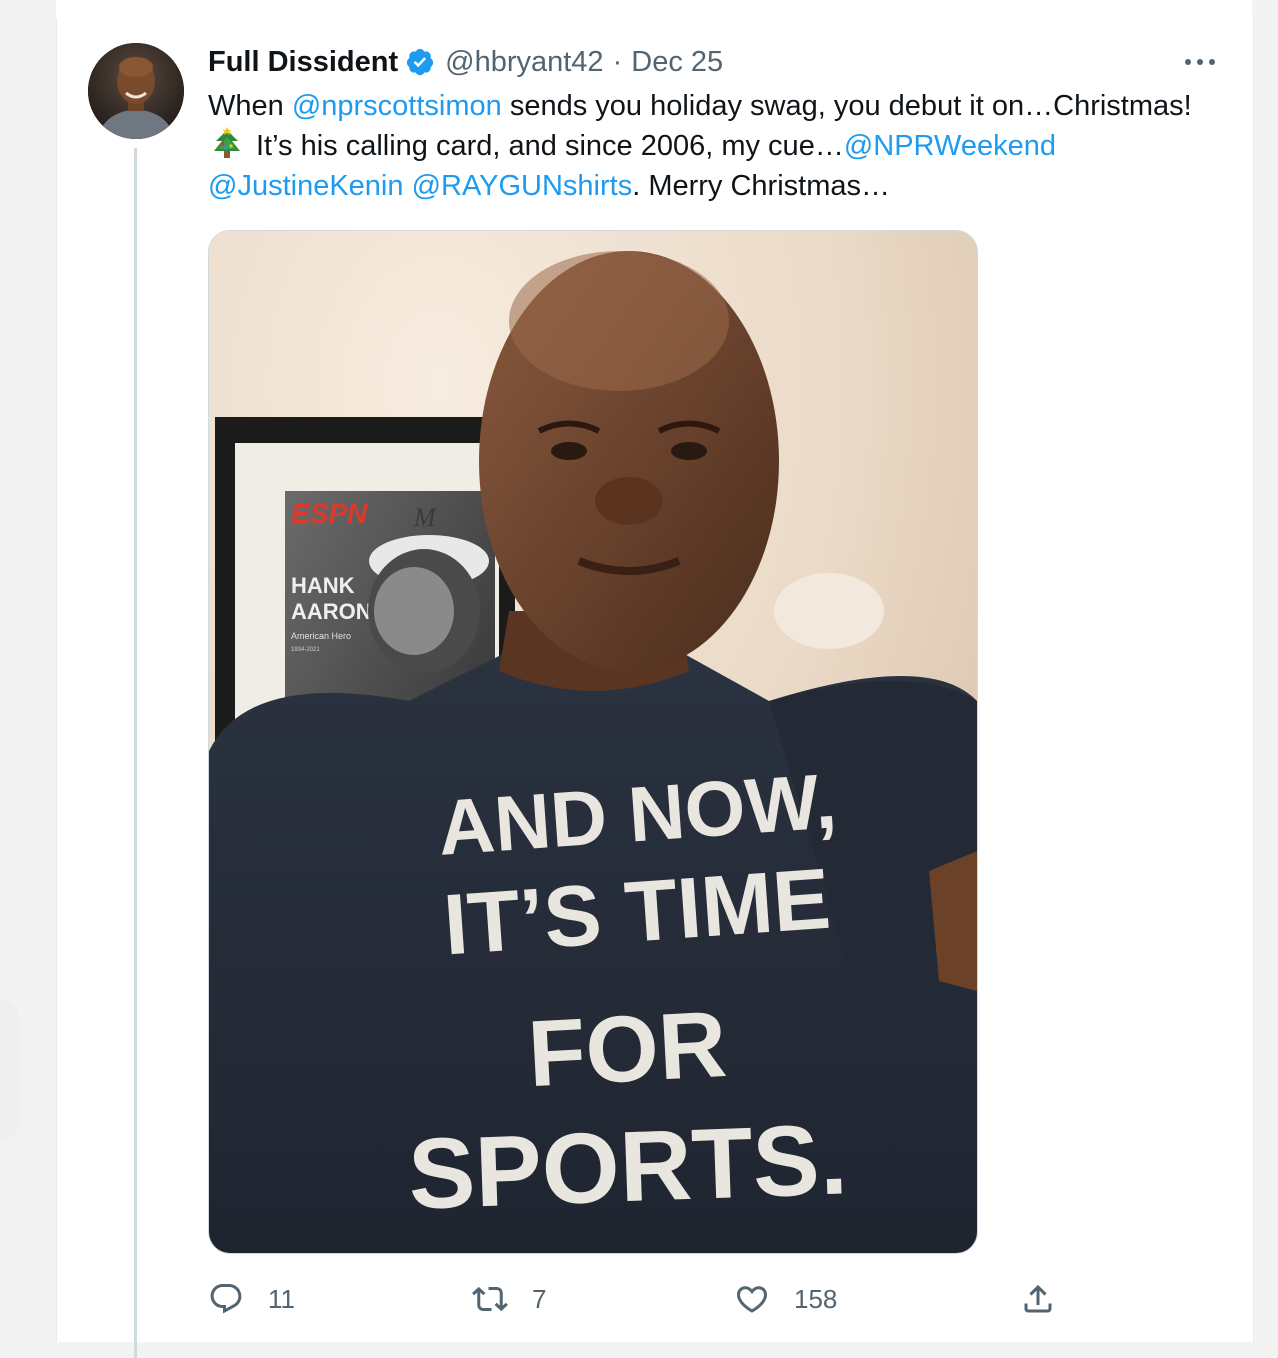  I want to click on like-count: 158, so click(816, 1298).